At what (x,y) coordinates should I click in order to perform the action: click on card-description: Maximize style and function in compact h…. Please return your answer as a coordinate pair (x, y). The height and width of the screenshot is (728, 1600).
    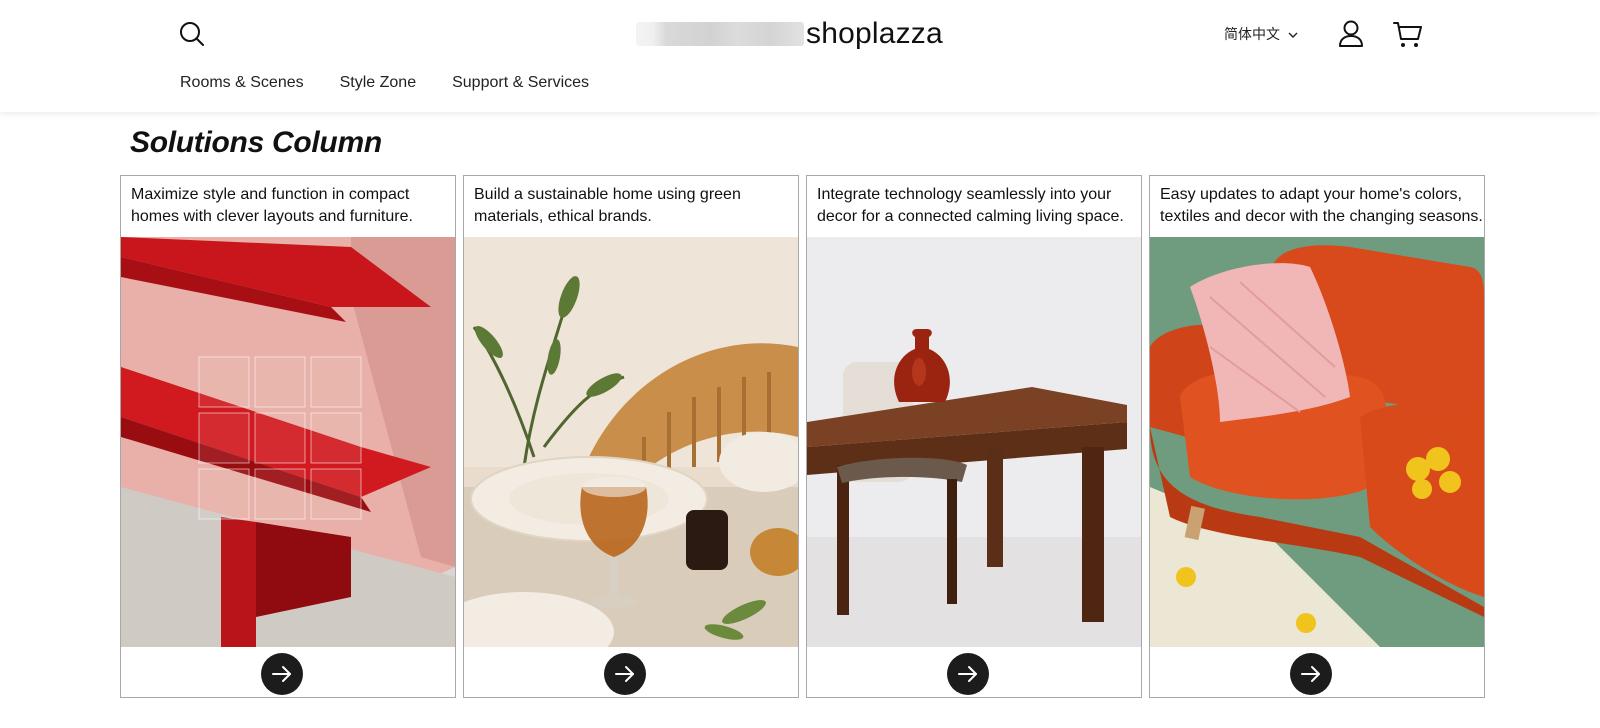
    Looking at the image, I should click on (272, 205).